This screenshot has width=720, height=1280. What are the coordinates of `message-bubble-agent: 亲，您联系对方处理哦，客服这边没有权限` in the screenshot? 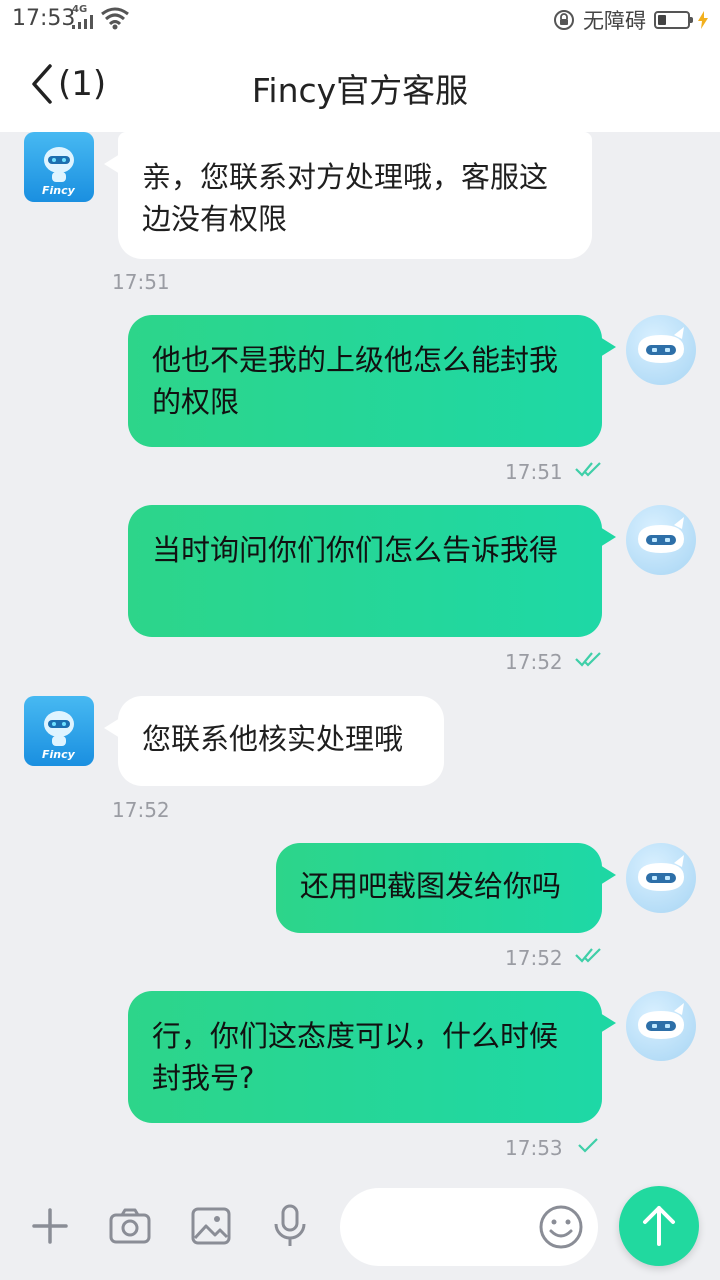 It's located at (348, 195).